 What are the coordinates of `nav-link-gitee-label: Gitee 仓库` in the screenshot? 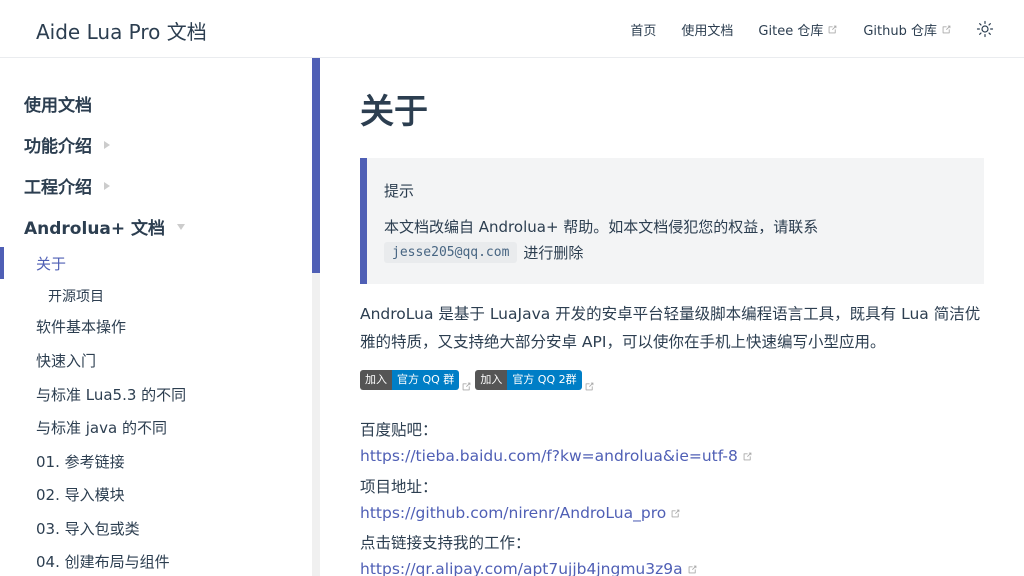 It's located at (791, 31).